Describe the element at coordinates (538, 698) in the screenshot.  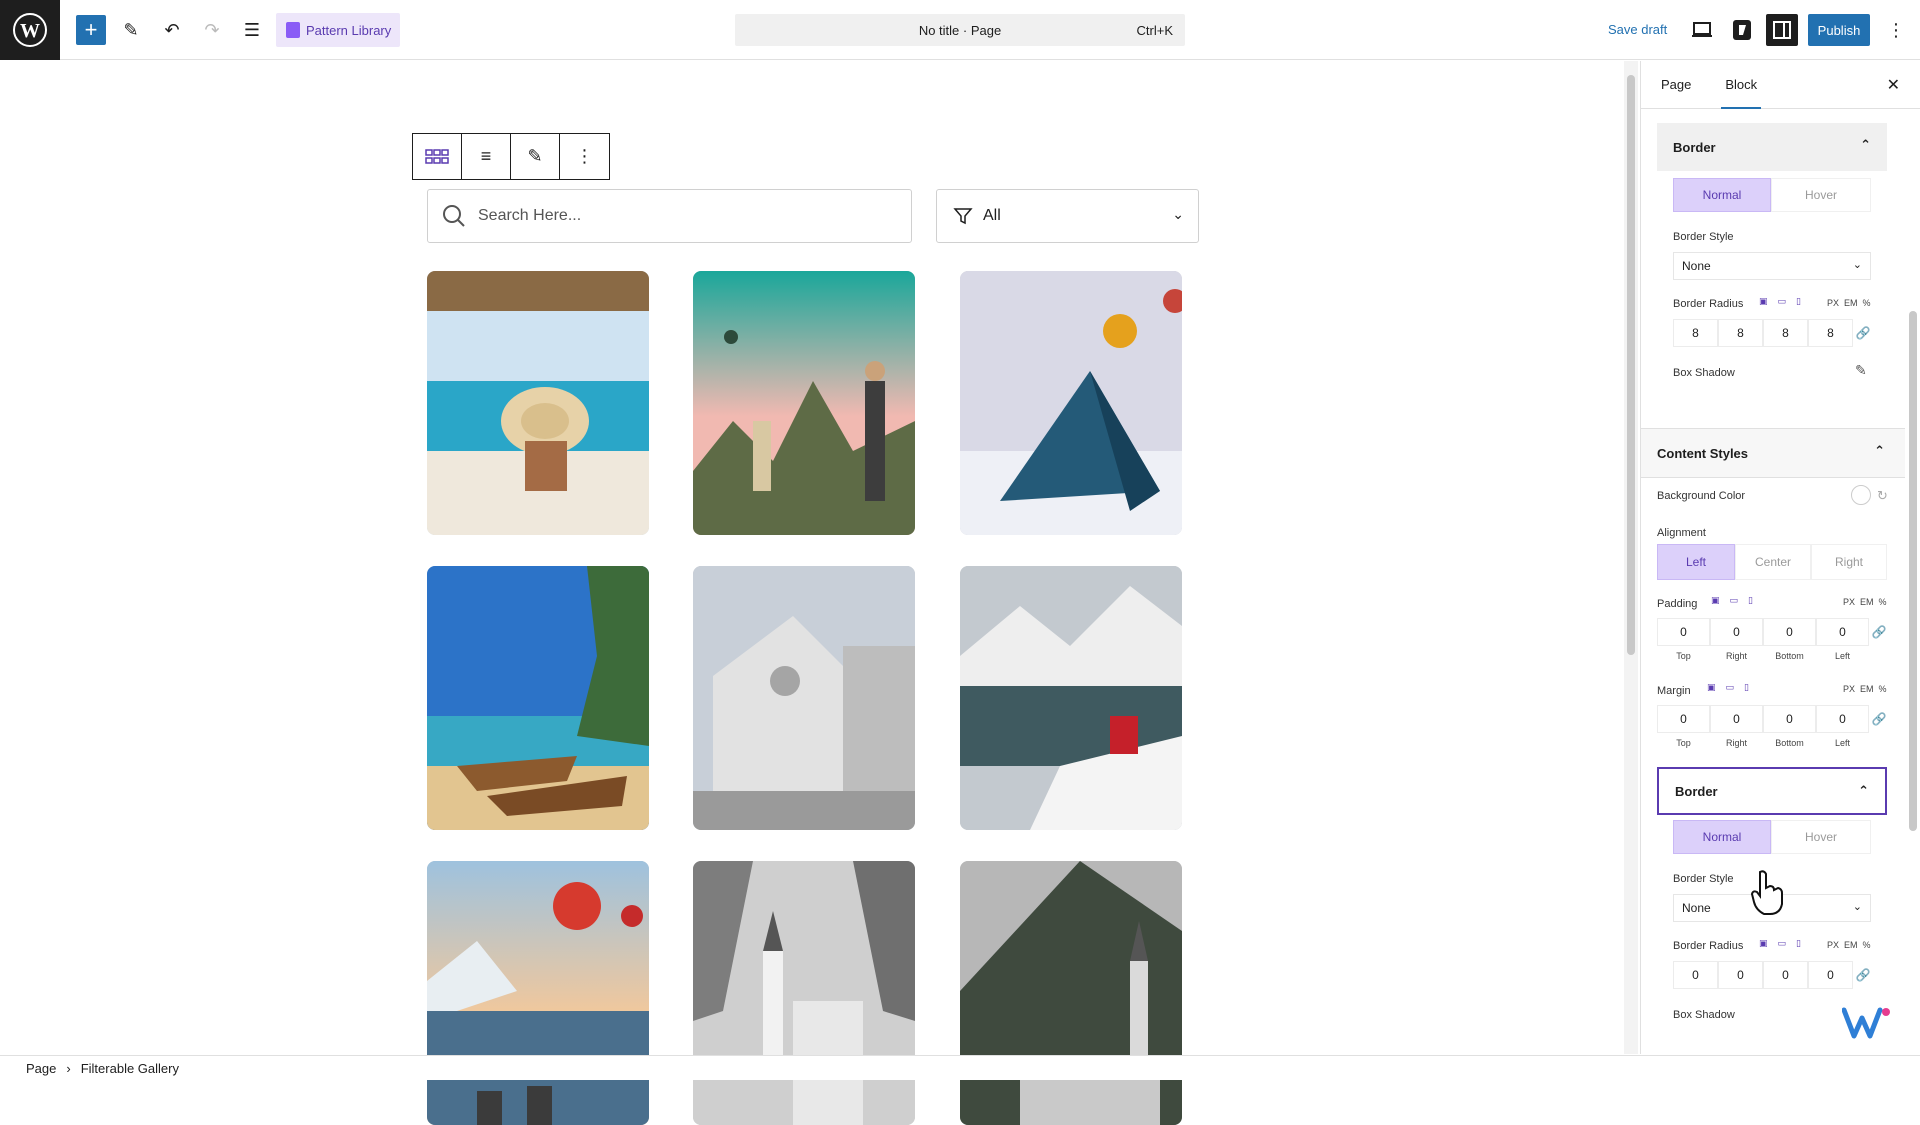
I see `gallery-image-beach-boats` at that location.